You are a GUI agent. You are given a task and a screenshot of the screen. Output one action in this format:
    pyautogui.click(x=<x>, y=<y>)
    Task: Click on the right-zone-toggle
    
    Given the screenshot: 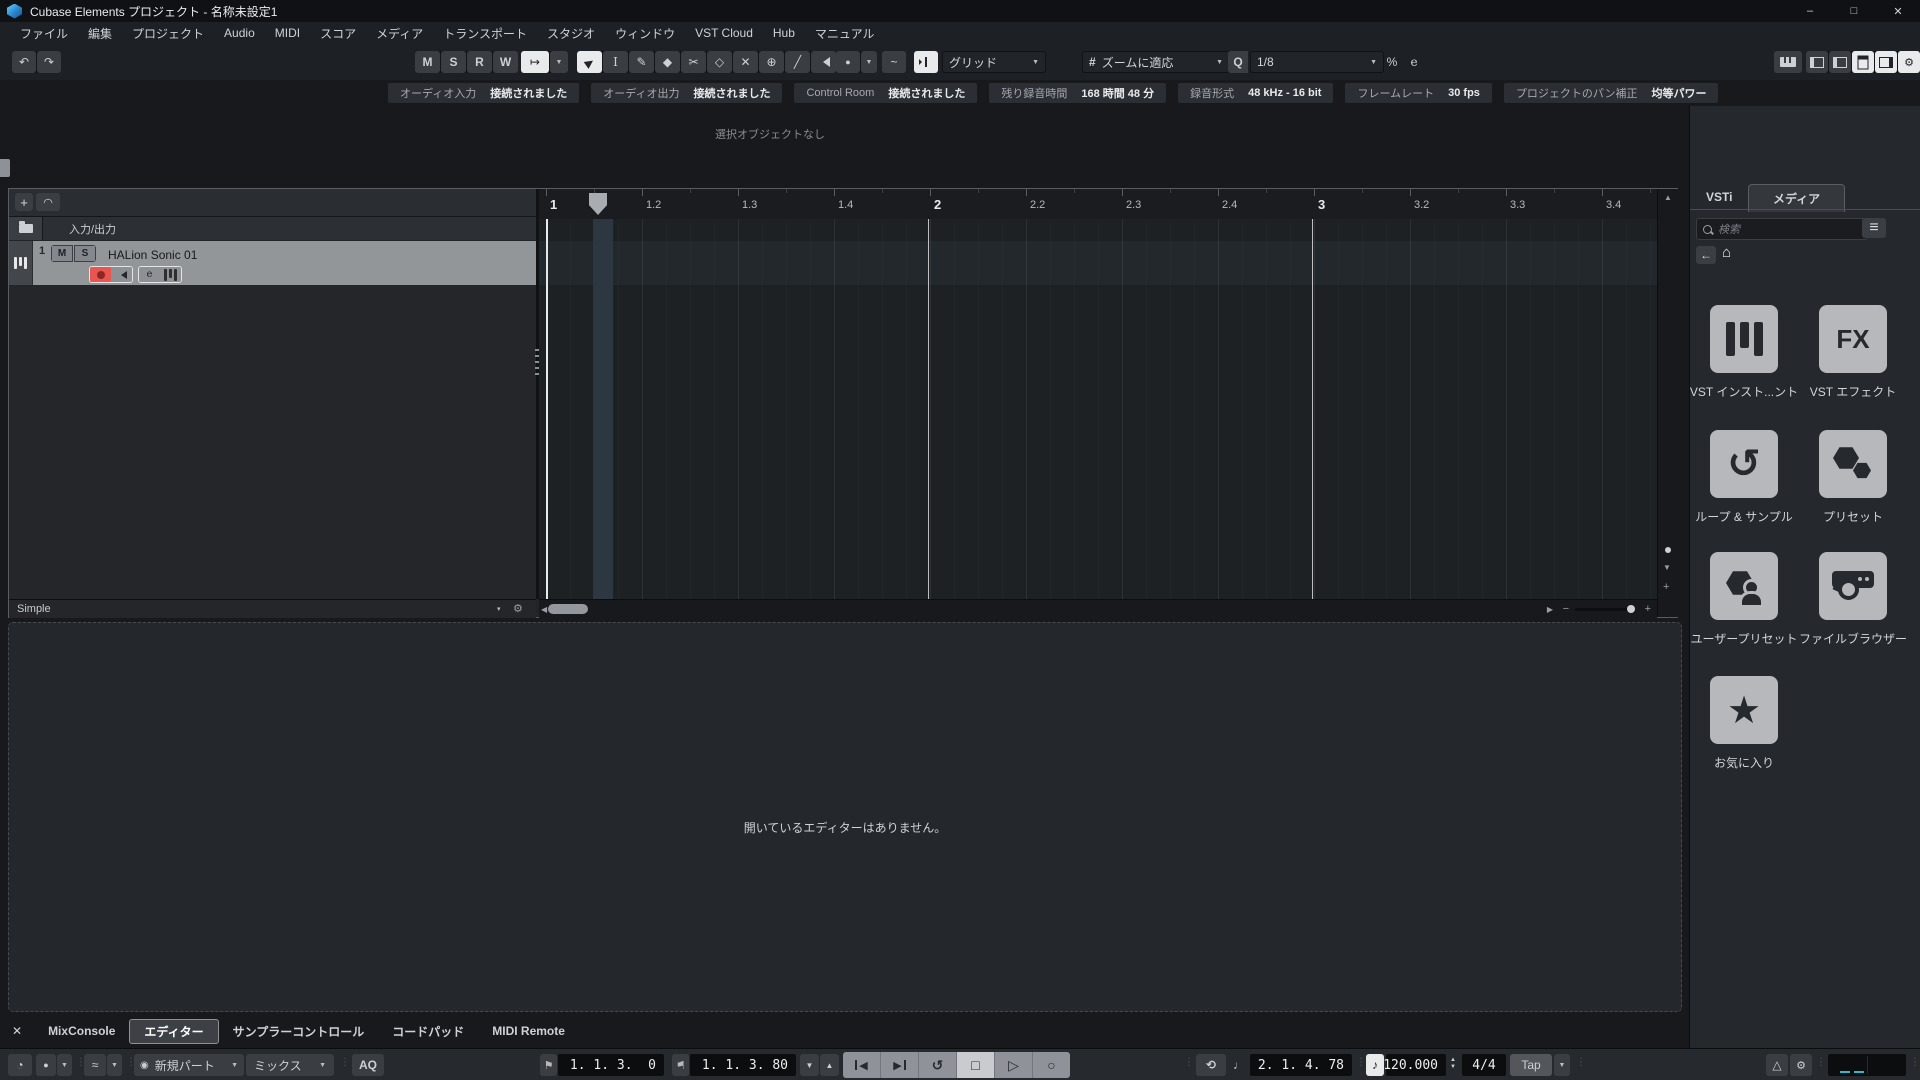 What is the action you would take?
    pyautogui.click(x=1886, y=62)
    